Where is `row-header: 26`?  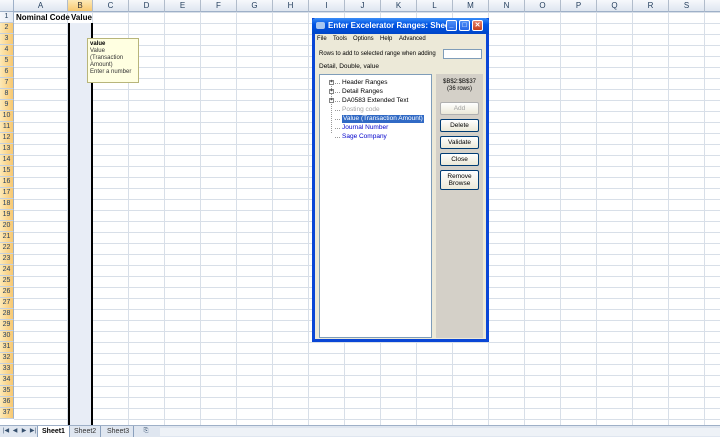
row-header: 26 is located at coordinates (7, 292).